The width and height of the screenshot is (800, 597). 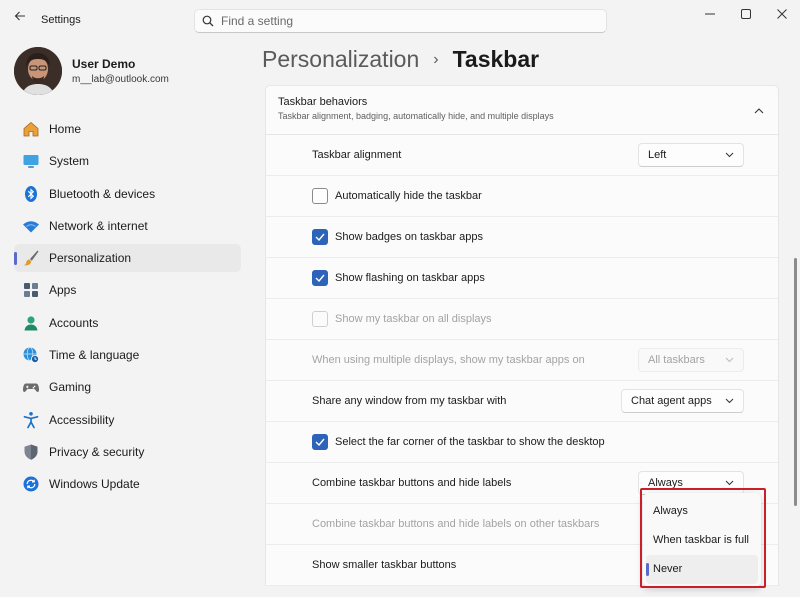 I want to click on combine-buttons-value: Always, so click(x=665, y=483).